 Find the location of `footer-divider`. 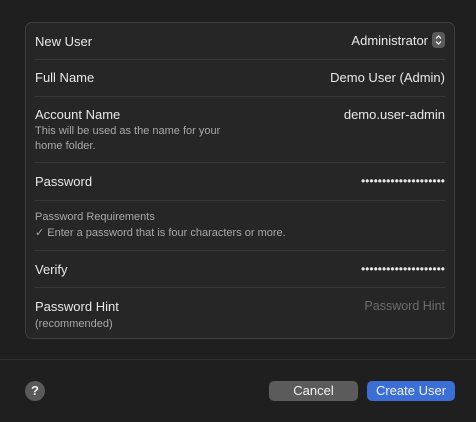

footer-divider is located at coordinates (238, 359).